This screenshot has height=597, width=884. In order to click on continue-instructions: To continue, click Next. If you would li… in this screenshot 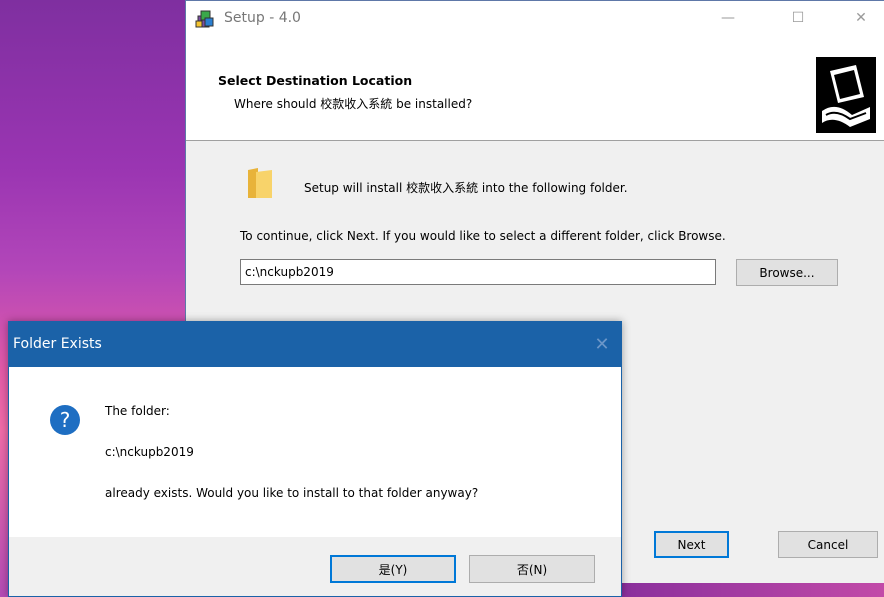, I will do `click(483, 236)`.